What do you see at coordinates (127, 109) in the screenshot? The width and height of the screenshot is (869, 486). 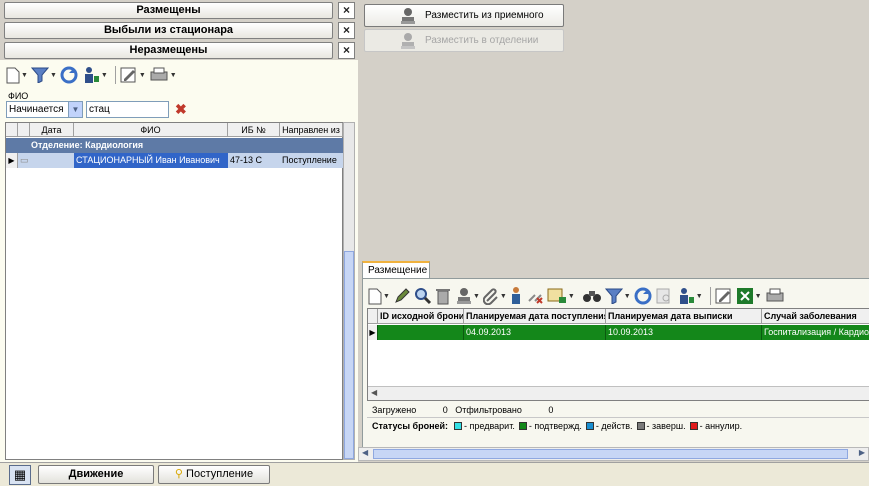 I see `filter-value-input: стац` at bounding box center [127, 109].